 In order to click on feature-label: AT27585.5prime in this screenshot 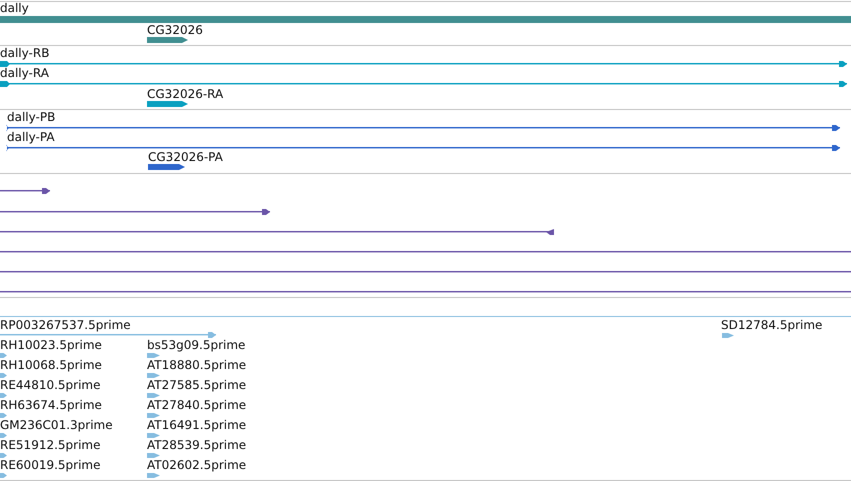, I will do `click(196, 385)`.